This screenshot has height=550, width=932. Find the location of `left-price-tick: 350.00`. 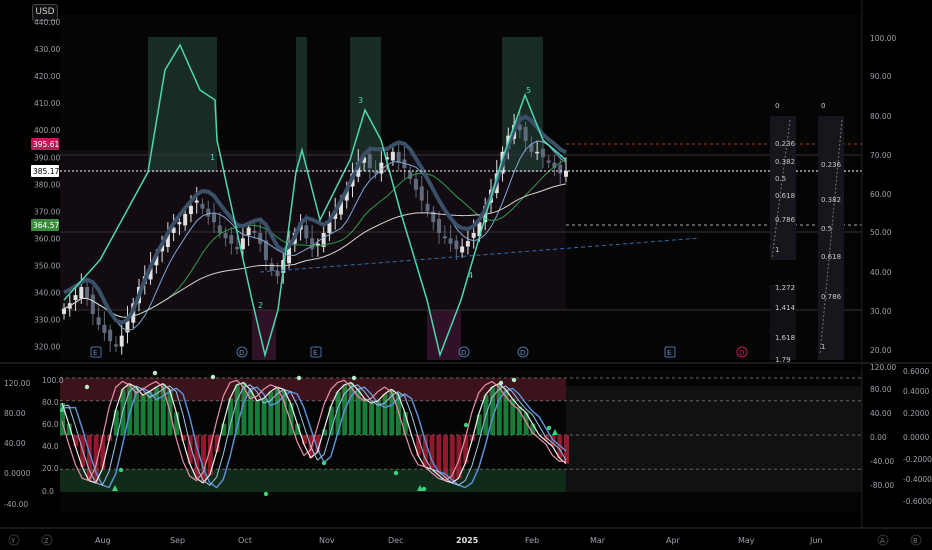

left-price-tick: 350.00 is located at coordinates (47, 265).